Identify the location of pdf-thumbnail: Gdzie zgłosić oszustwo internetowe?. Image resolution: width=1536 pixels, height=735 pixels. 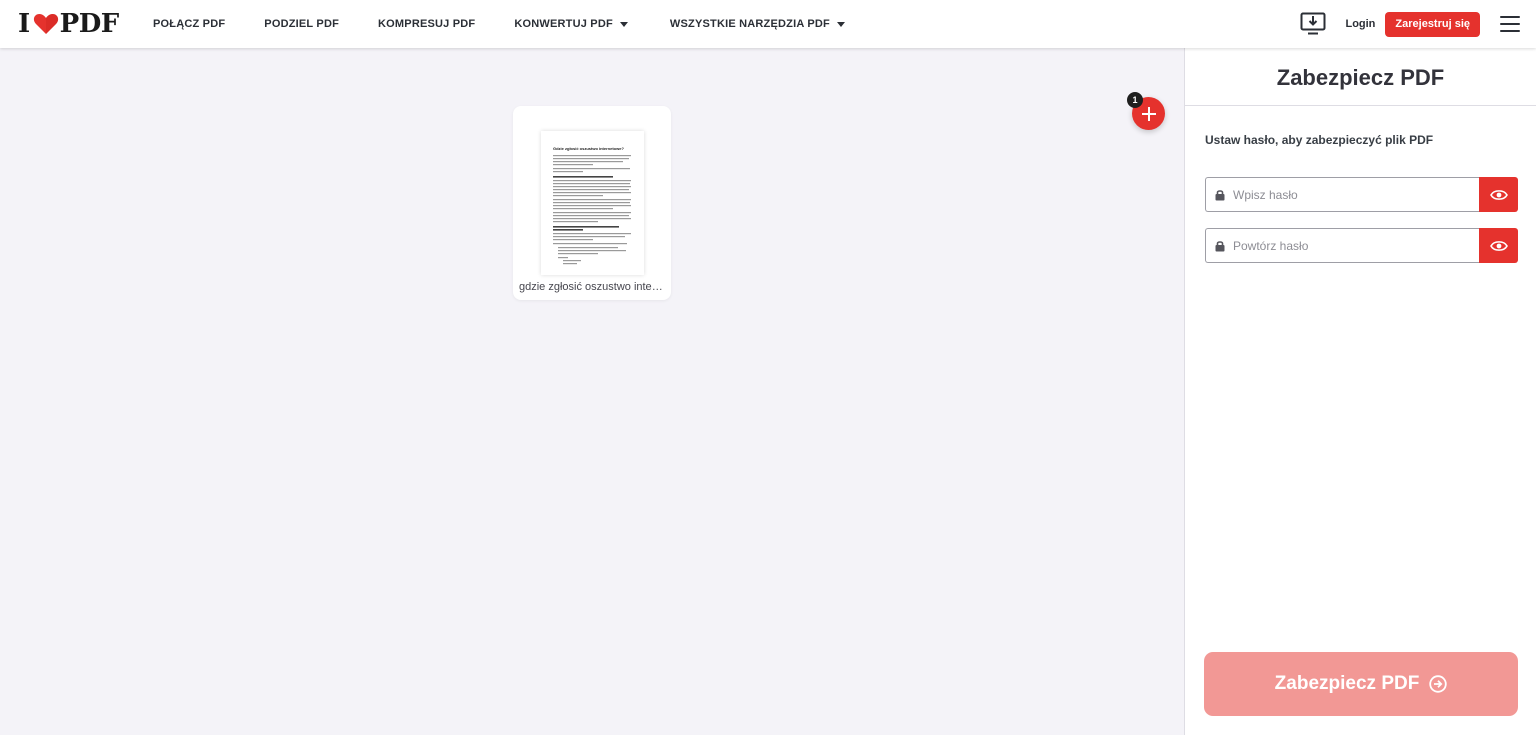
(592, 203).